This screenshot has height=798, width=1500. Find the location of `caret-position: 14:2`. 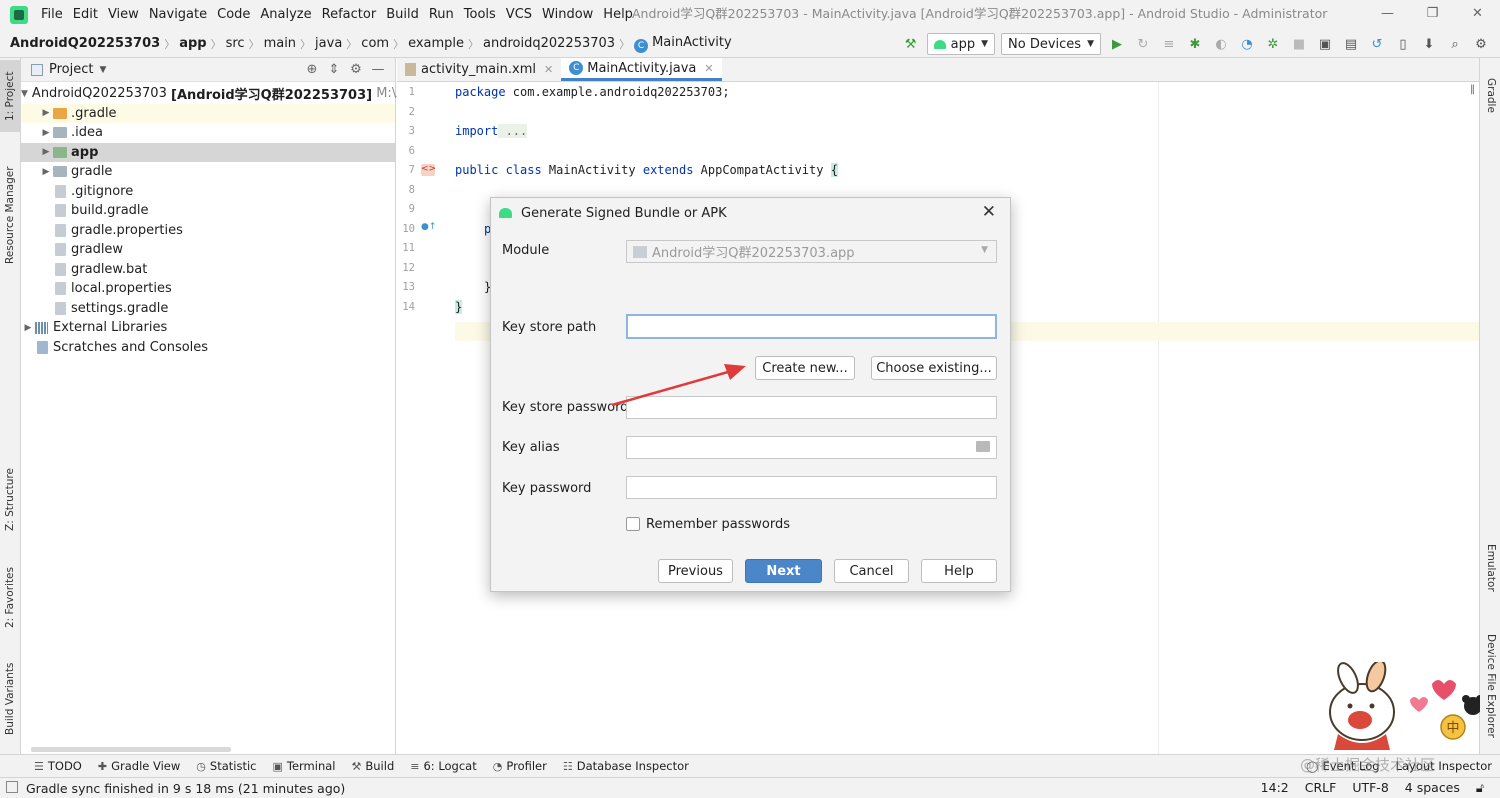

caret-position: 14:2 is located at coordinates (1275, 788).